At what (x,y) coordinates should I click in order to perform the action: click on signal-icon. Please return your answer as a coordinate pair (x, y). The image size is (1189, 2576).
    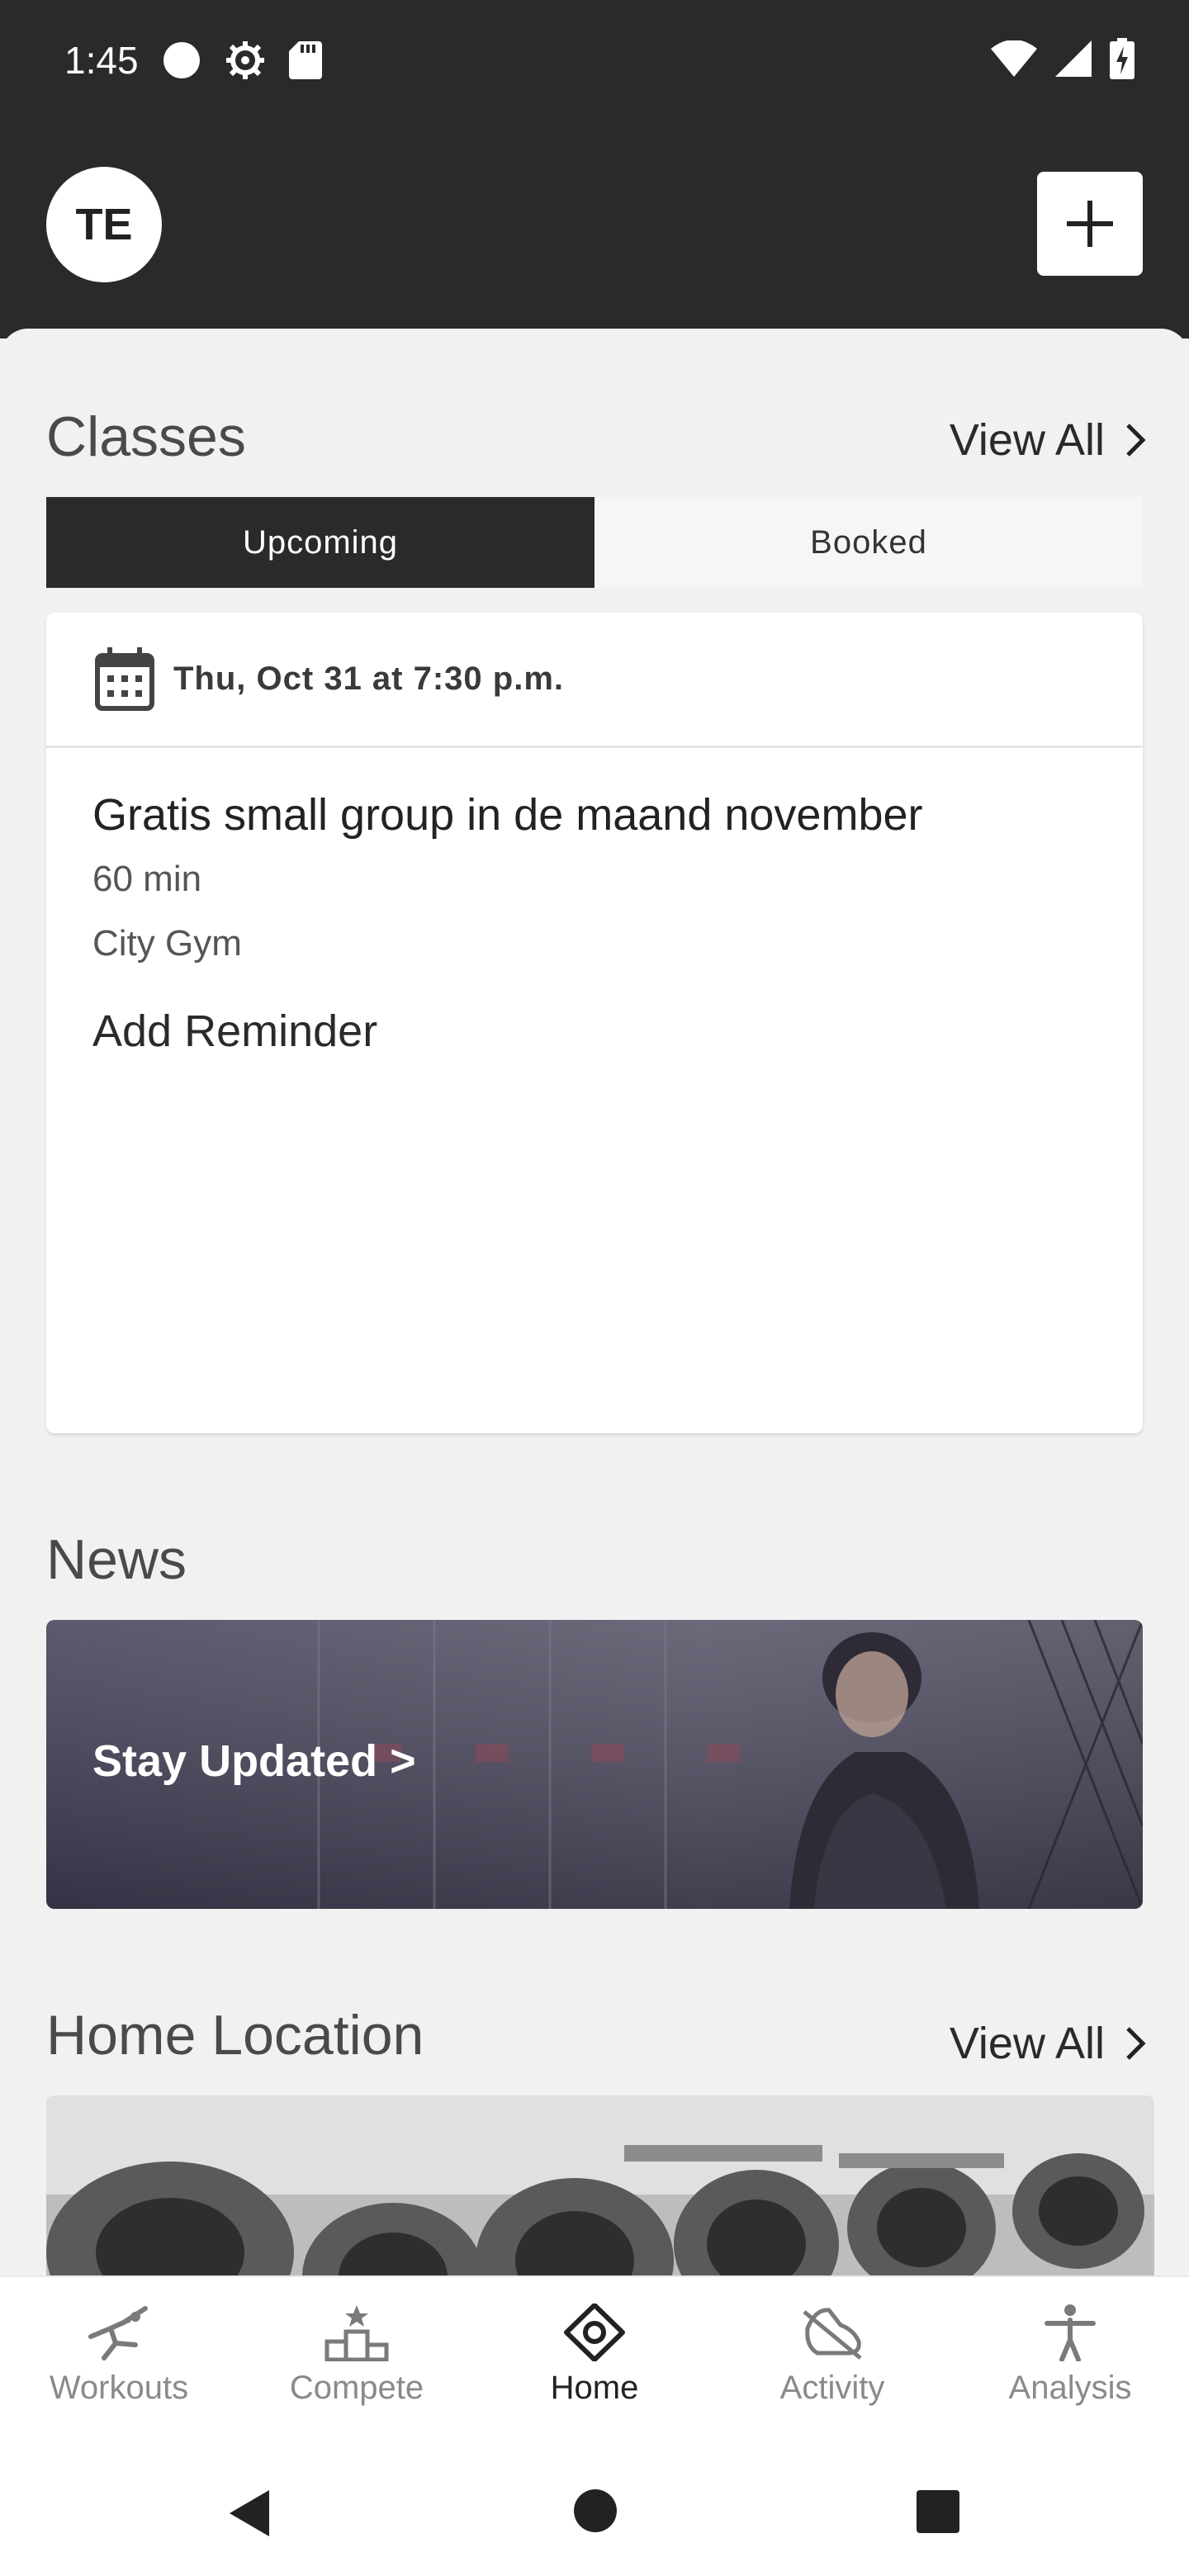
    Looking at the image, I should click on (1073, 58).